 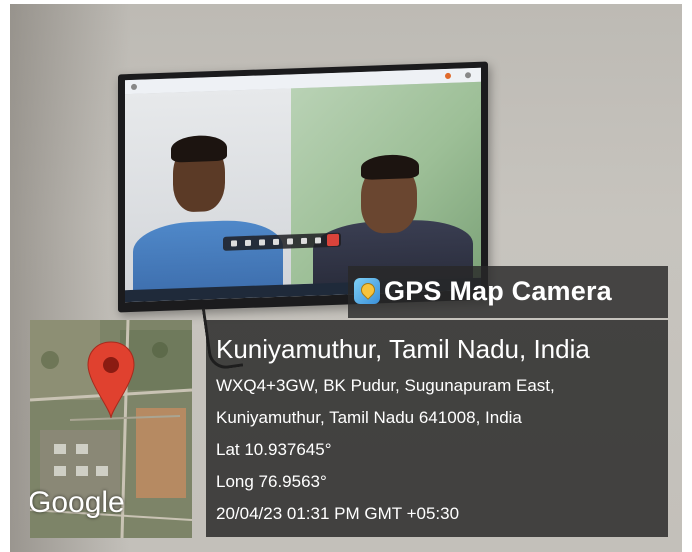 What do you see at coordinates (498, 291) in the screenshot?
I see `app-name: GPS Map Camera` at bounding box center [498, 291].